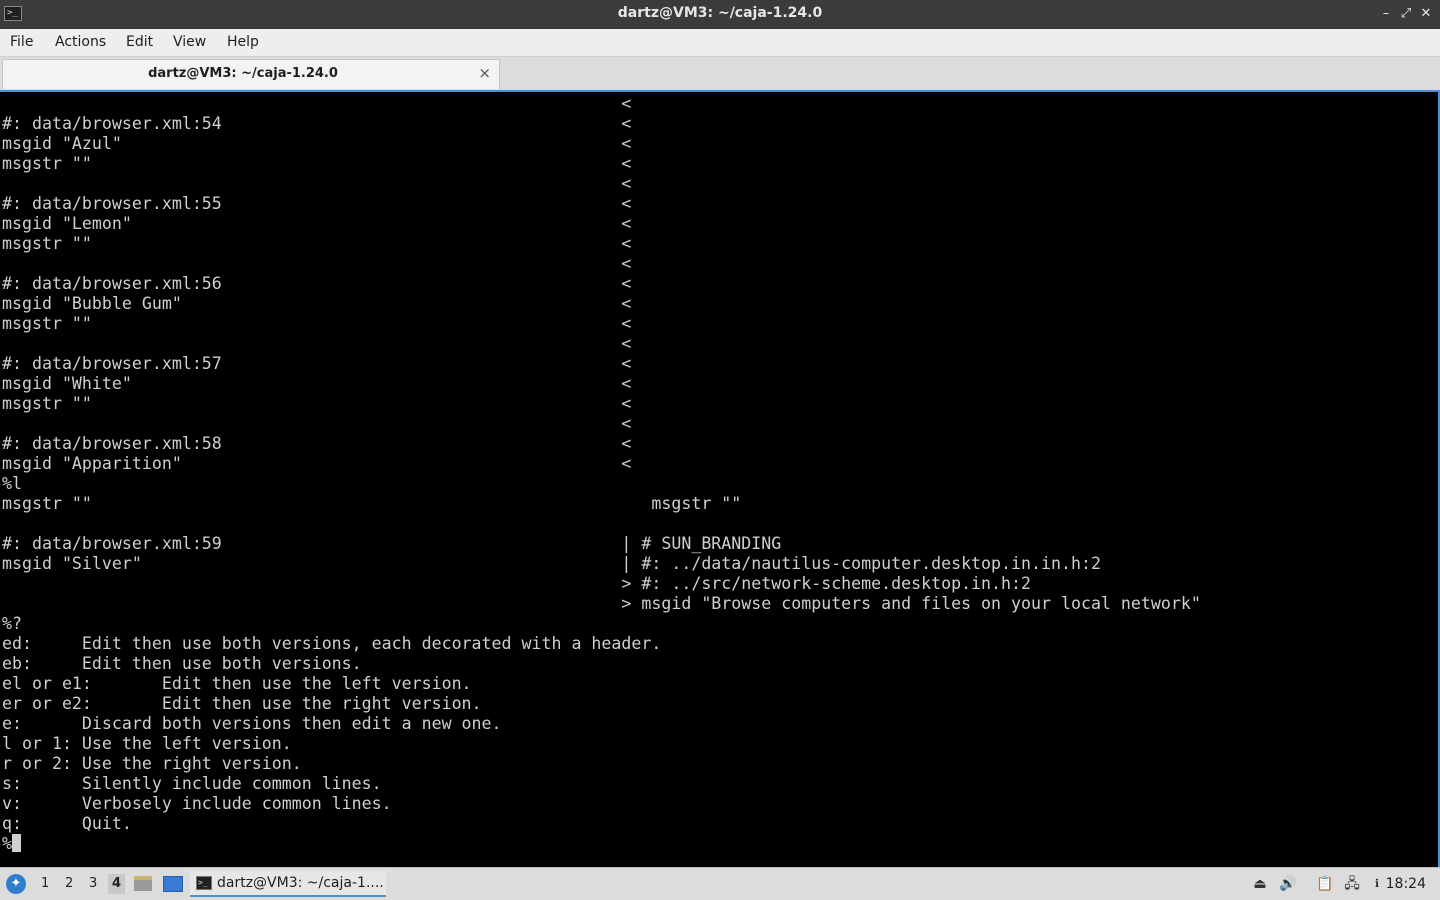 This screenshot has height=900, width=1440. I want to click on lubuntu-logo-icon: ✦, so click(16, 884).